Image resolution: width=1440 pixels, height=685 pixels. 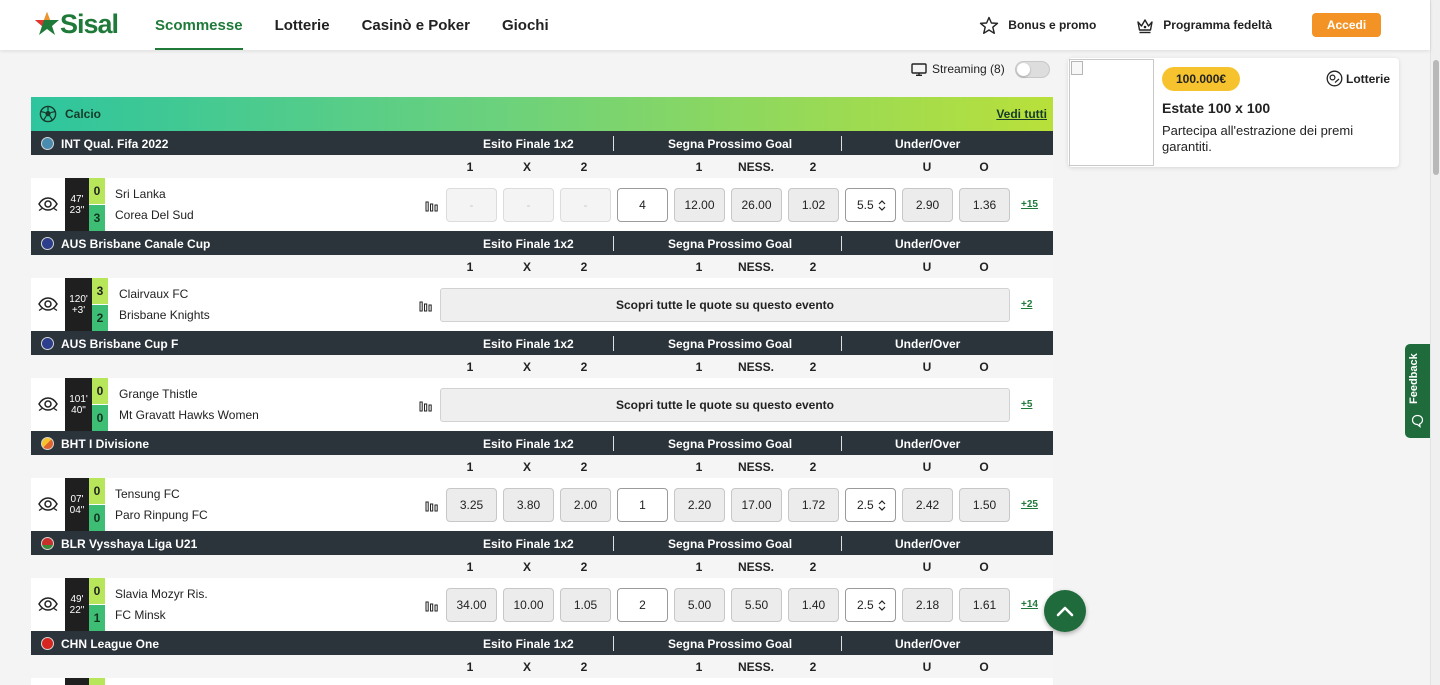 What do you see at coordinates (525, 25) in the screenshot?
I see `nav-giochi: Giochi` at bounding box center [525, 25].